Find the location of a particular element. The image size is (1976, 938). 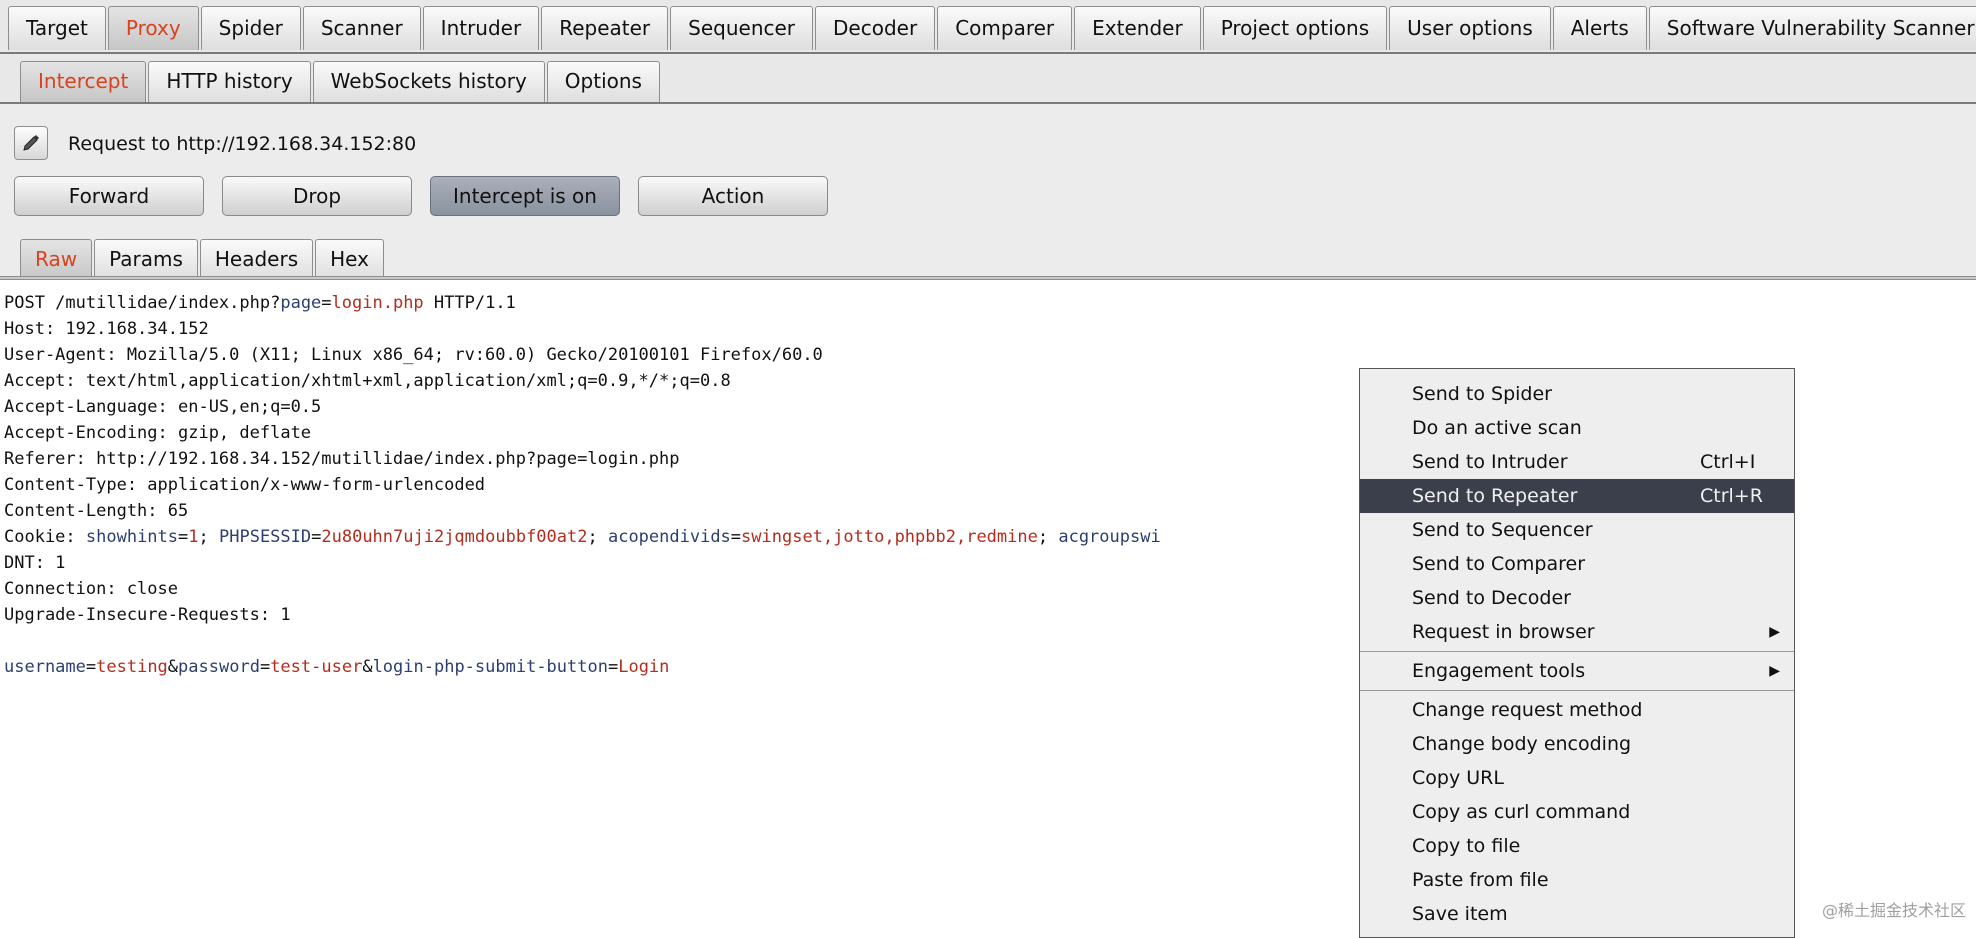

menu-separator is located at coordinates (1577, 651).